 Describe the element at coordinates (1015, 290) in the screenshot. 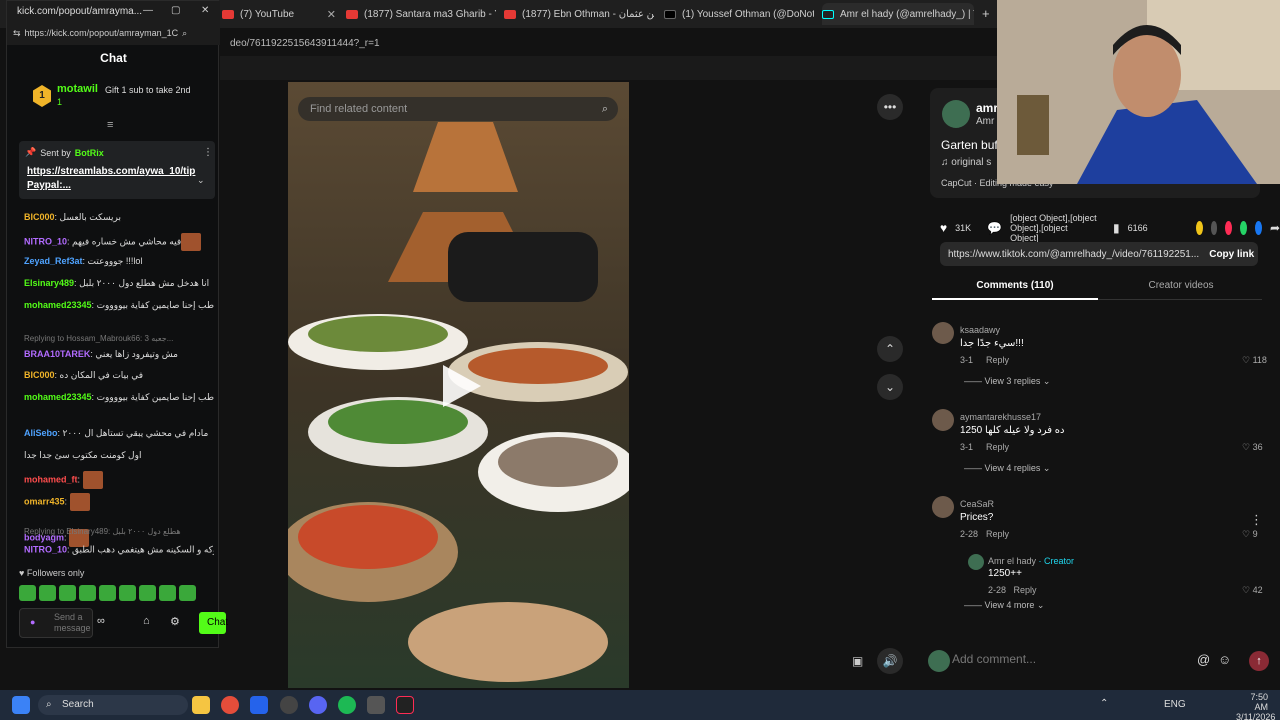

I see `tab-comments: Comments (110)` at that location.